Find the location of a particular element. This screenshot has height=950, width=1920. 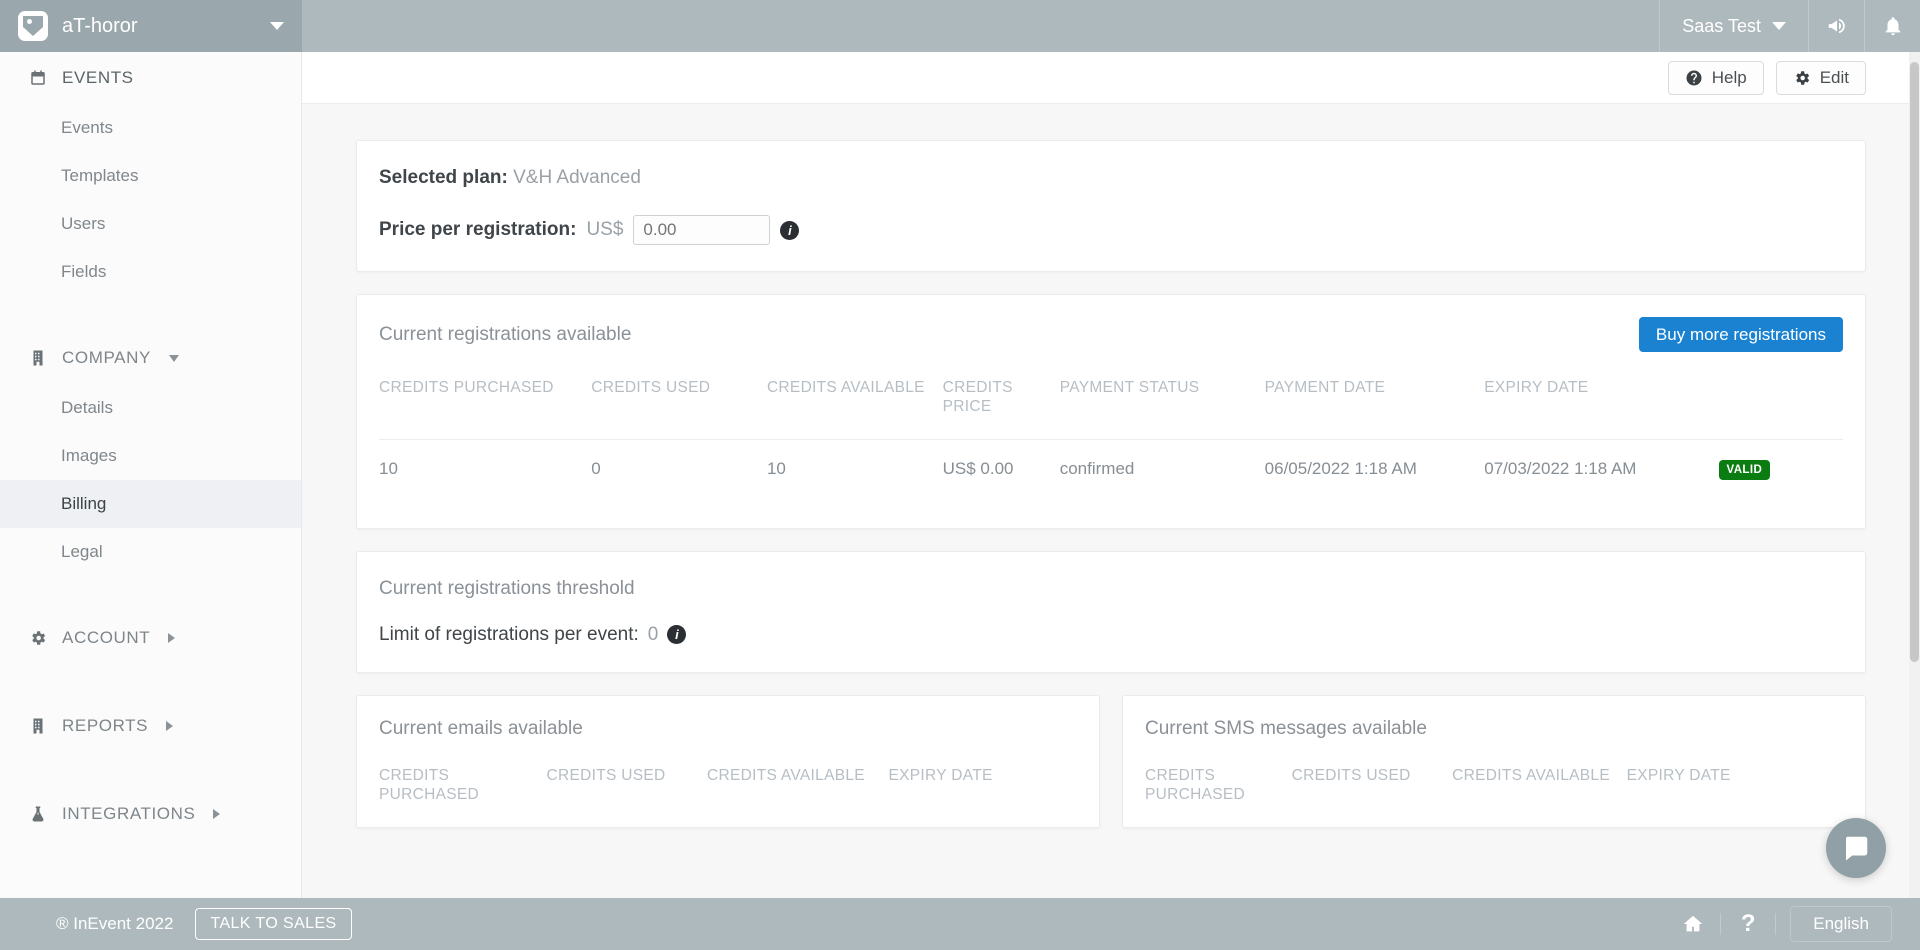

cell-credits-price: US$ 0.00 is located at coordinates (1001, 468).